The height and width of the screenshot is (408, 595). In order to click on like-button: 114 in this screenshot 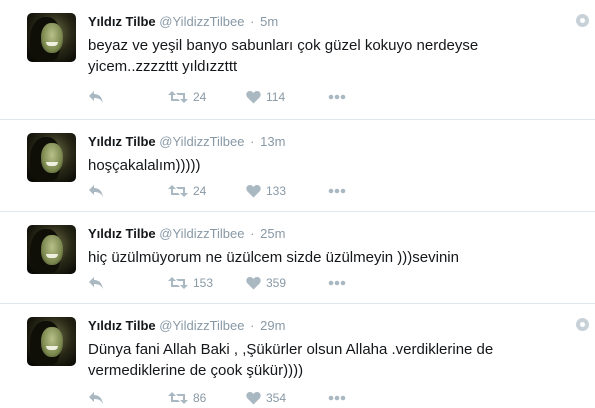, I will do `click(265, 97)`.